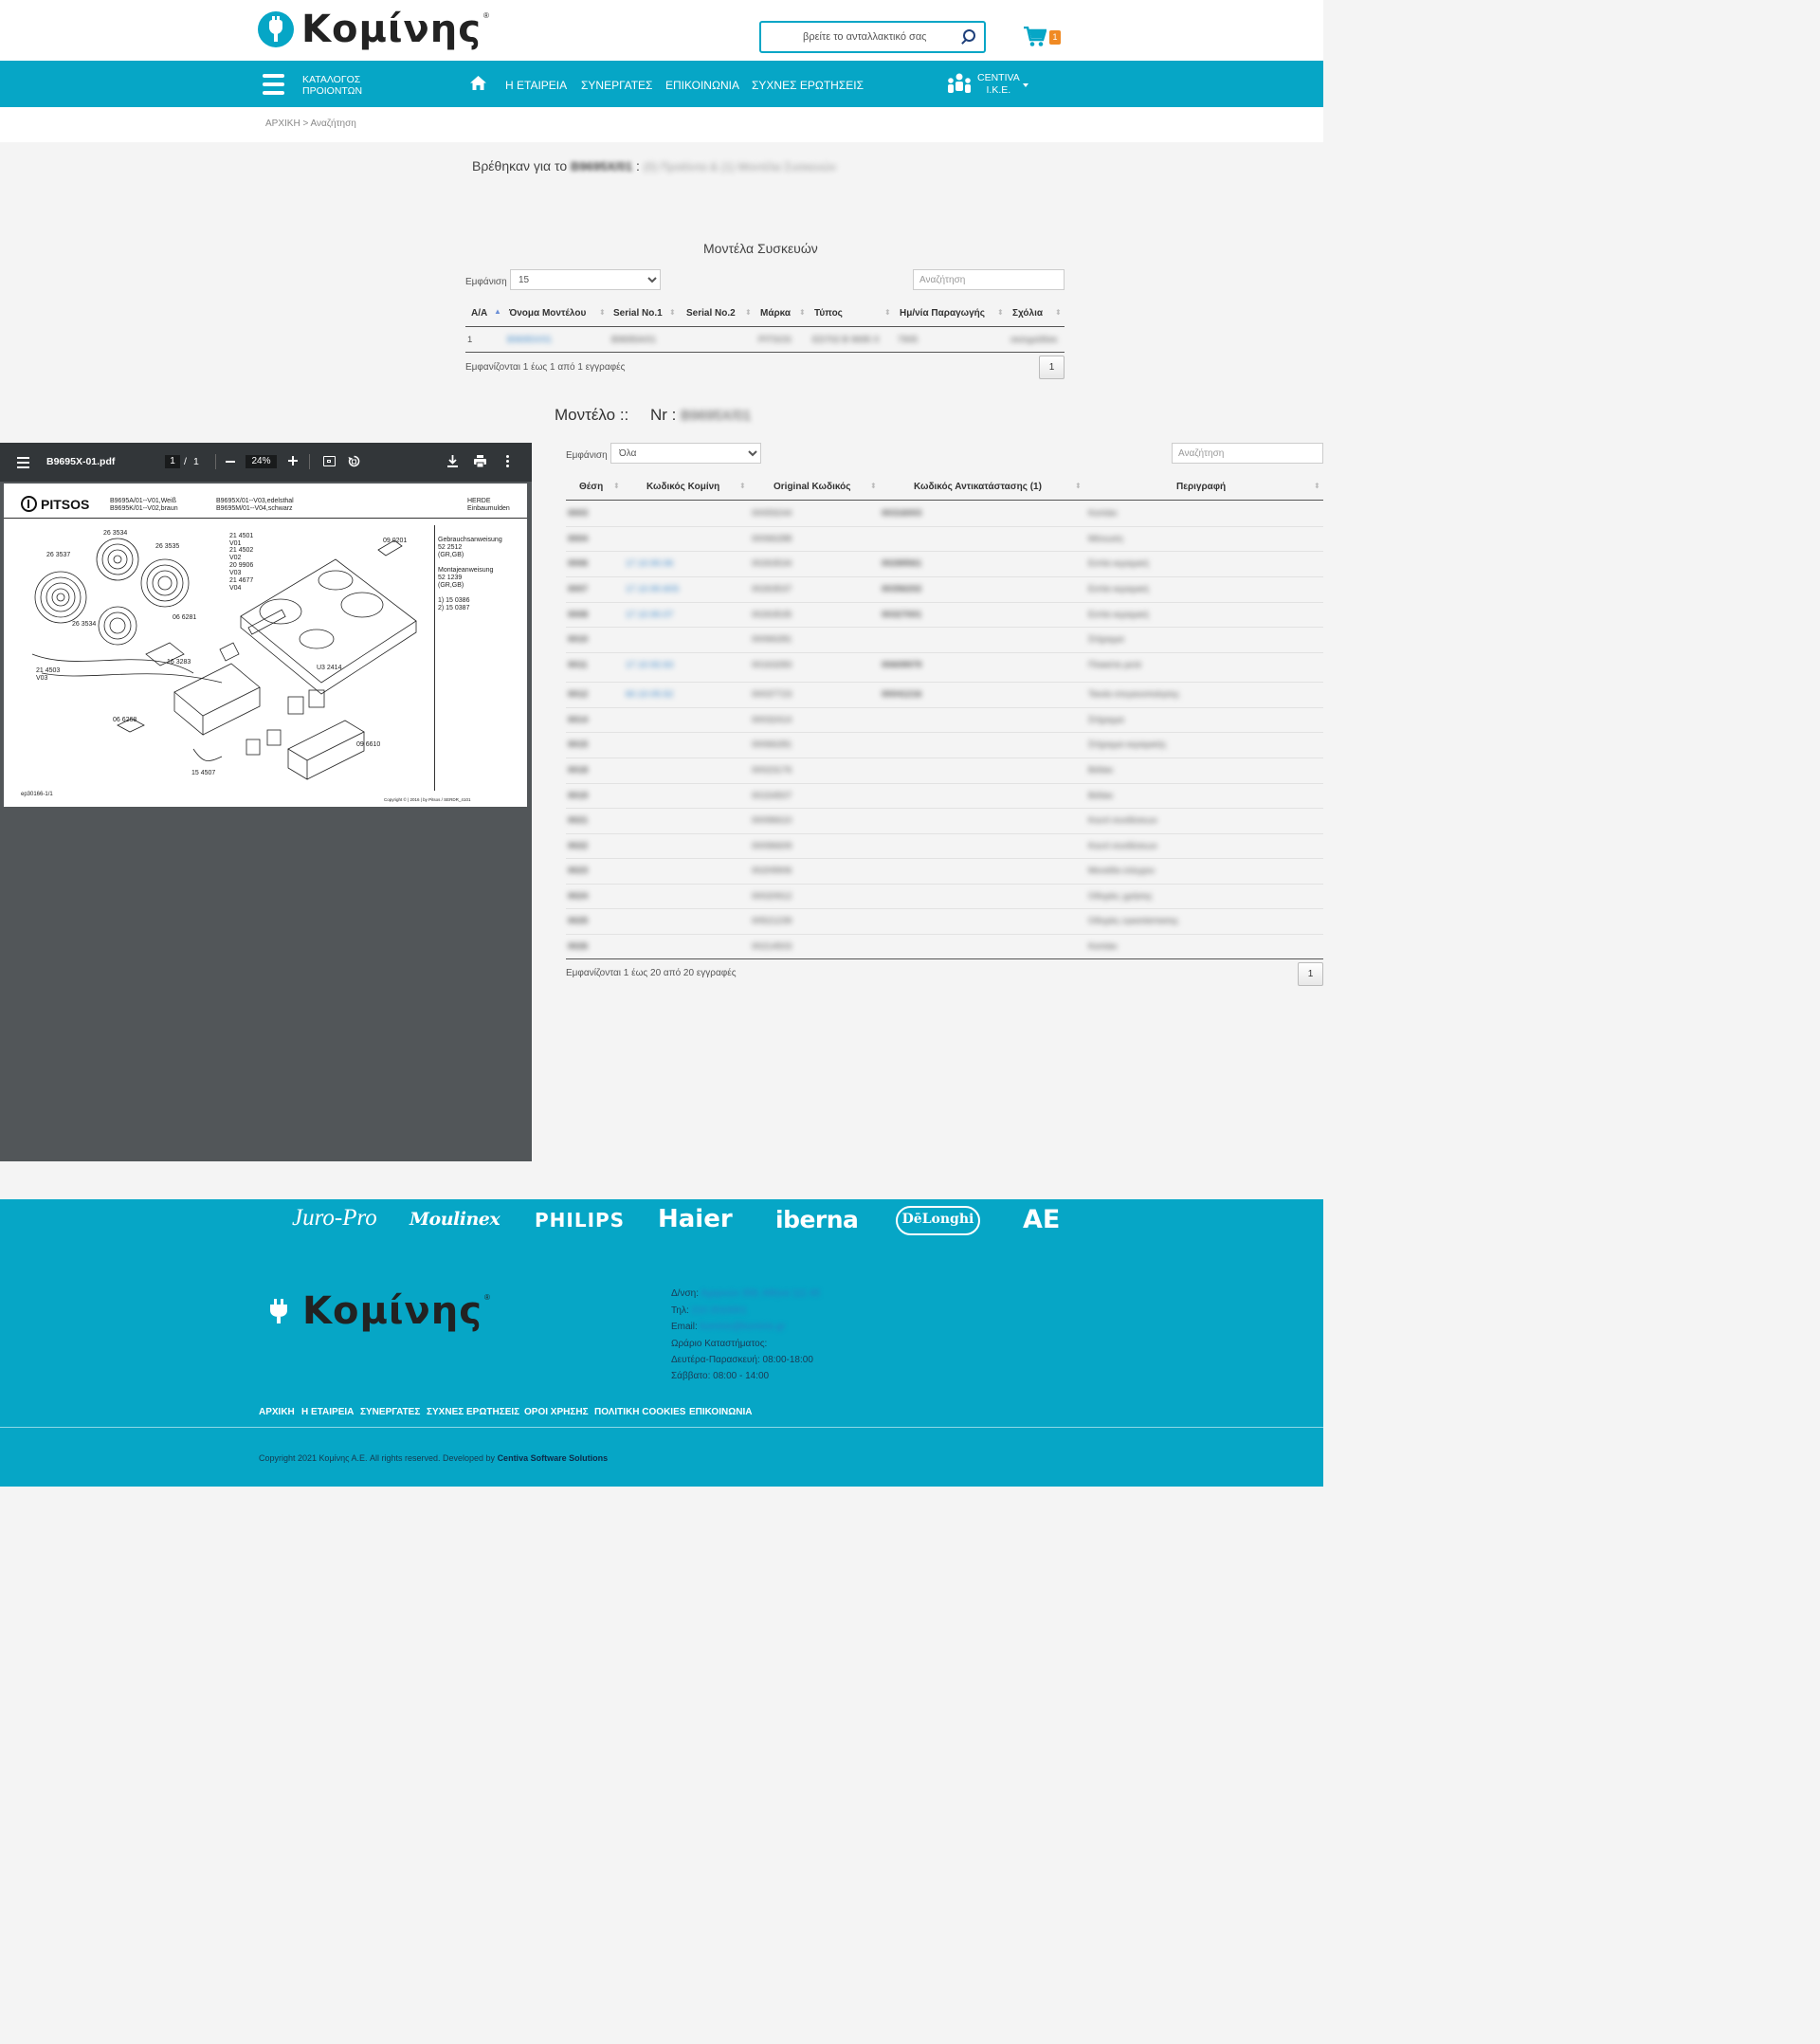 The height and width of the screenshot is (2044, 1820). I want to click on models-col-serial1: Serial No.1, so click(638, 313).